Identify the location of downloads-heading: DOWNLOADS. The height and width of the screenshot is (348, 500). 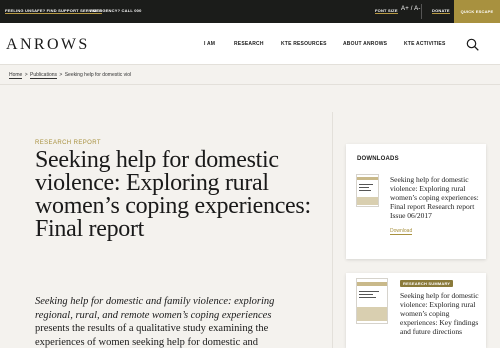
(378, 159).